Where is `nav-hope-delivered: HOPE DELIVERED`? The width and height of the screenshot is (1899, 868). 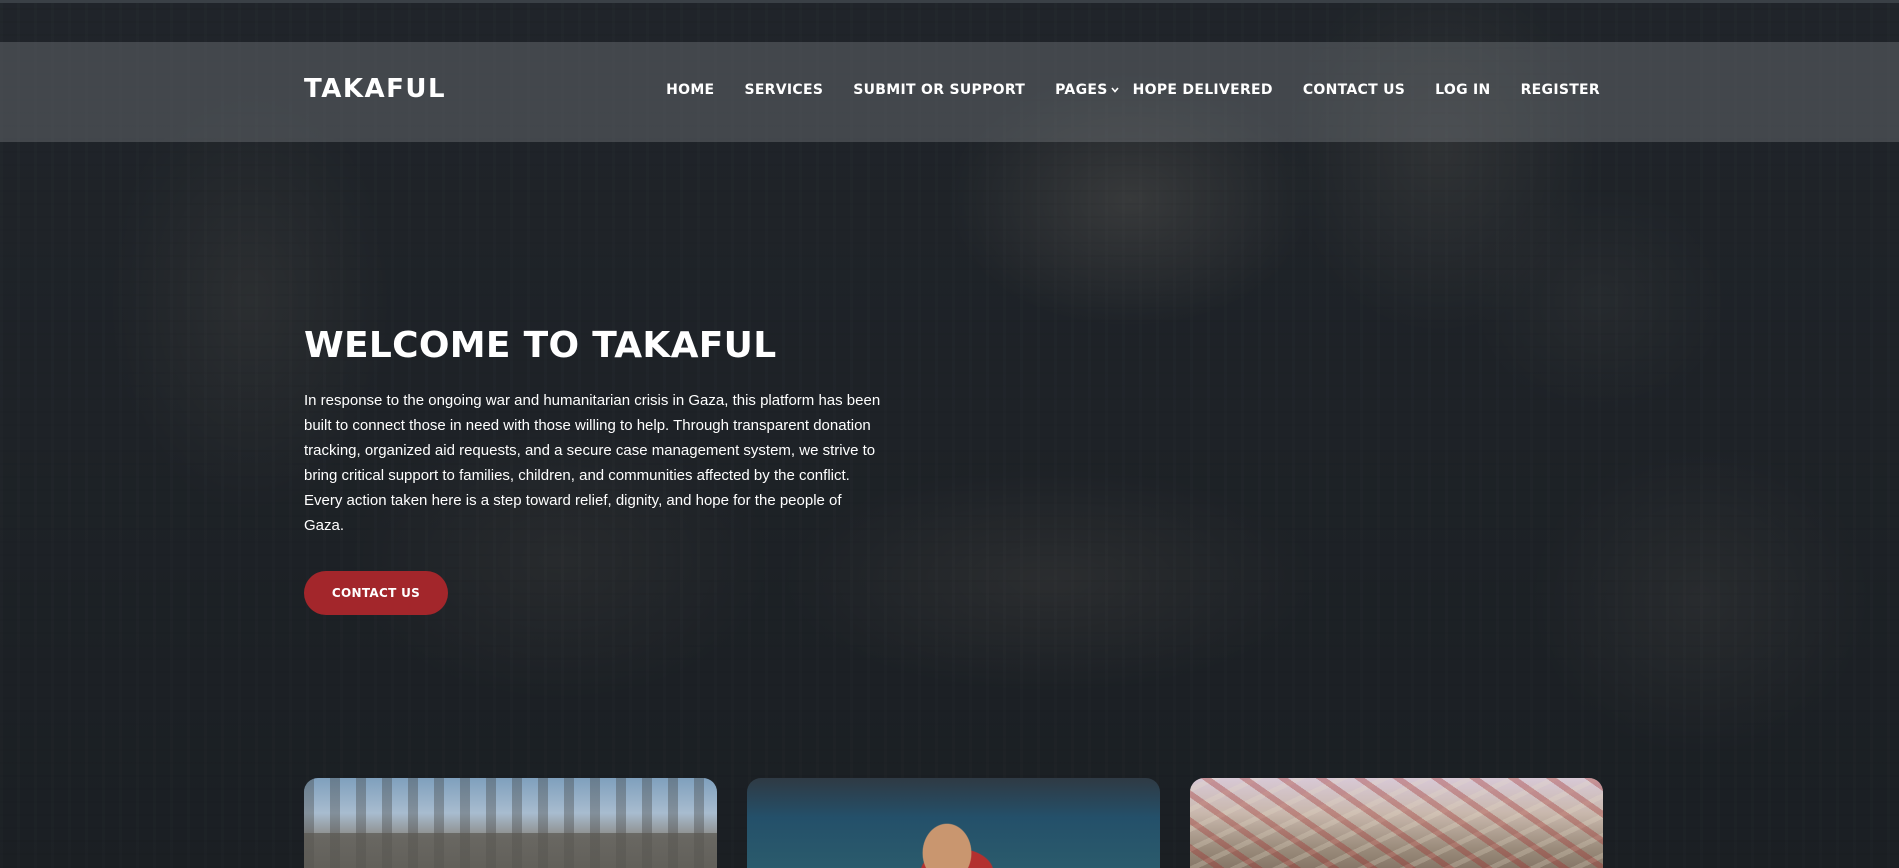 nav-hope-delivered: HOPE DELIVERED is located at coordinates (1203, 90).